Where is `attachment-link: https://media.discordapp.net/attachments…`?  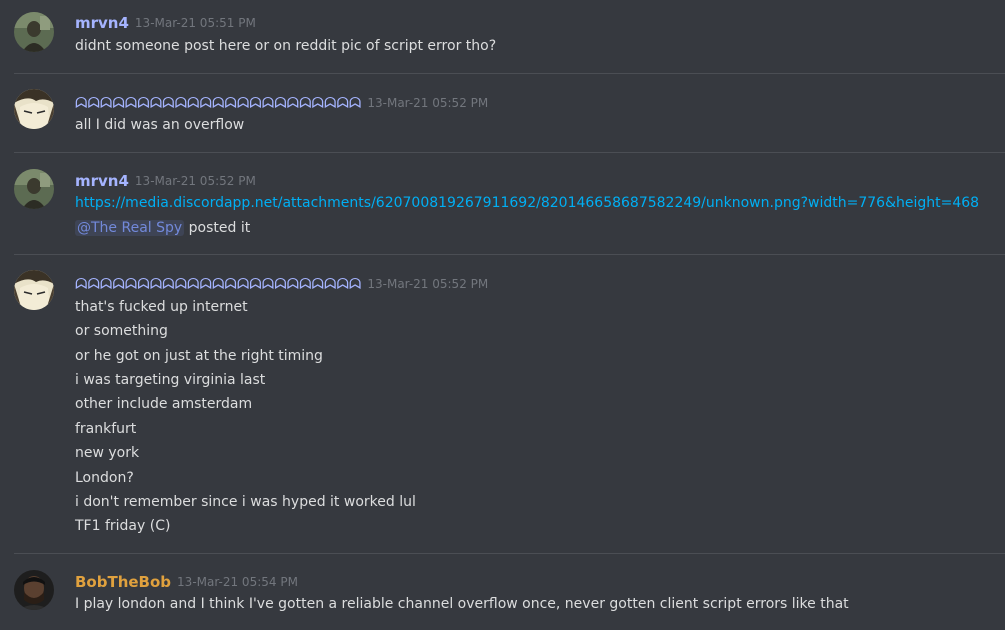 attachment-link: https://media.discordapp.net/attachments… is located at coordinates (527, 203).